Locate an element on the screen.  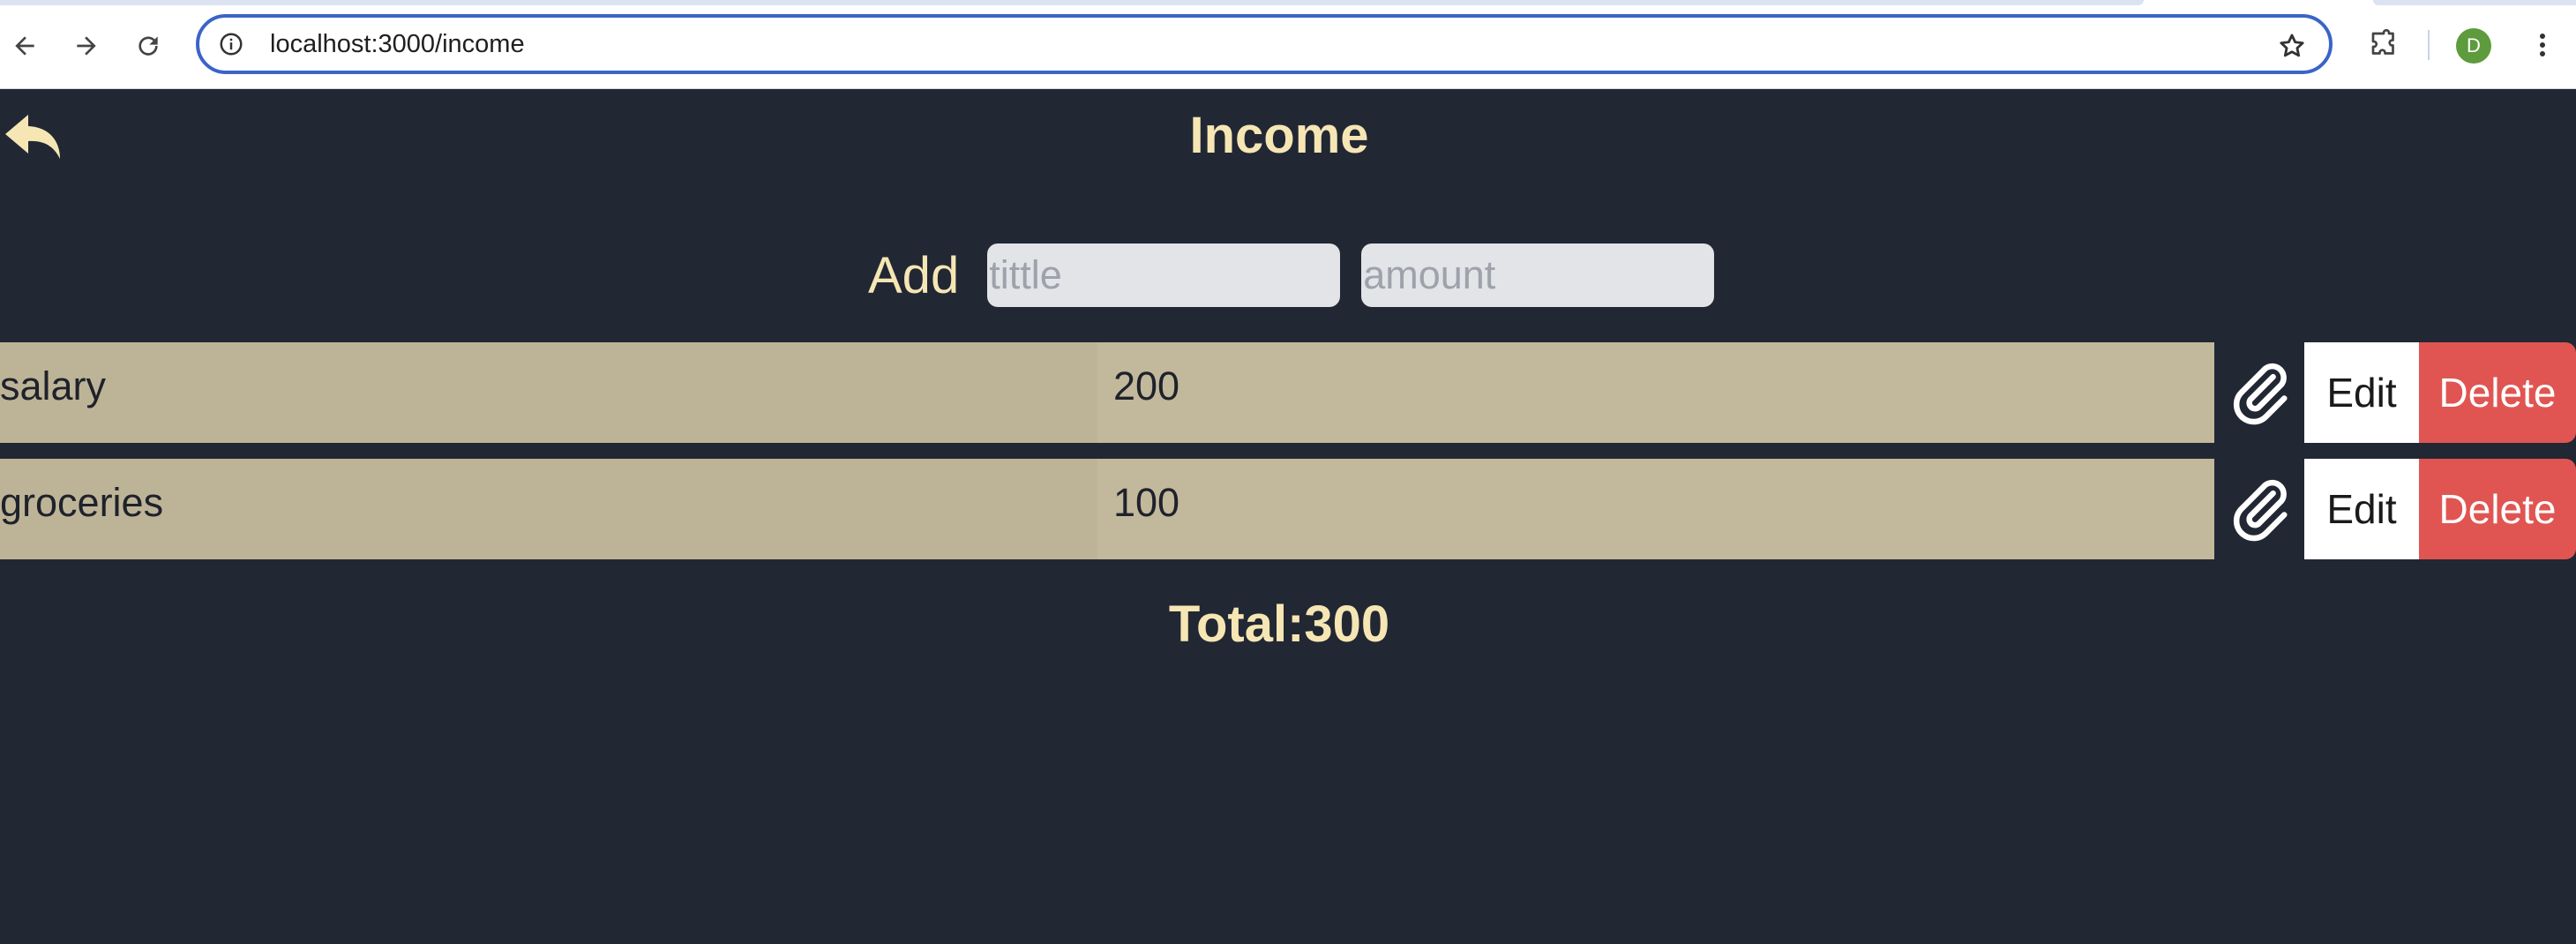
add-entry-form: Add is located at coordinates (1292, 275).